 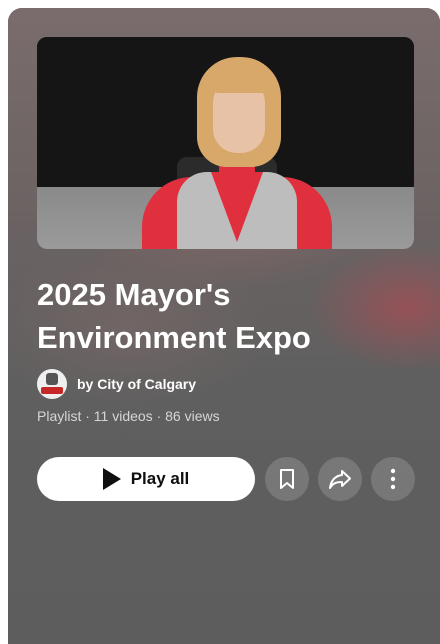 I want to click on thumbnail-fringe, so click(x=239, y=79).